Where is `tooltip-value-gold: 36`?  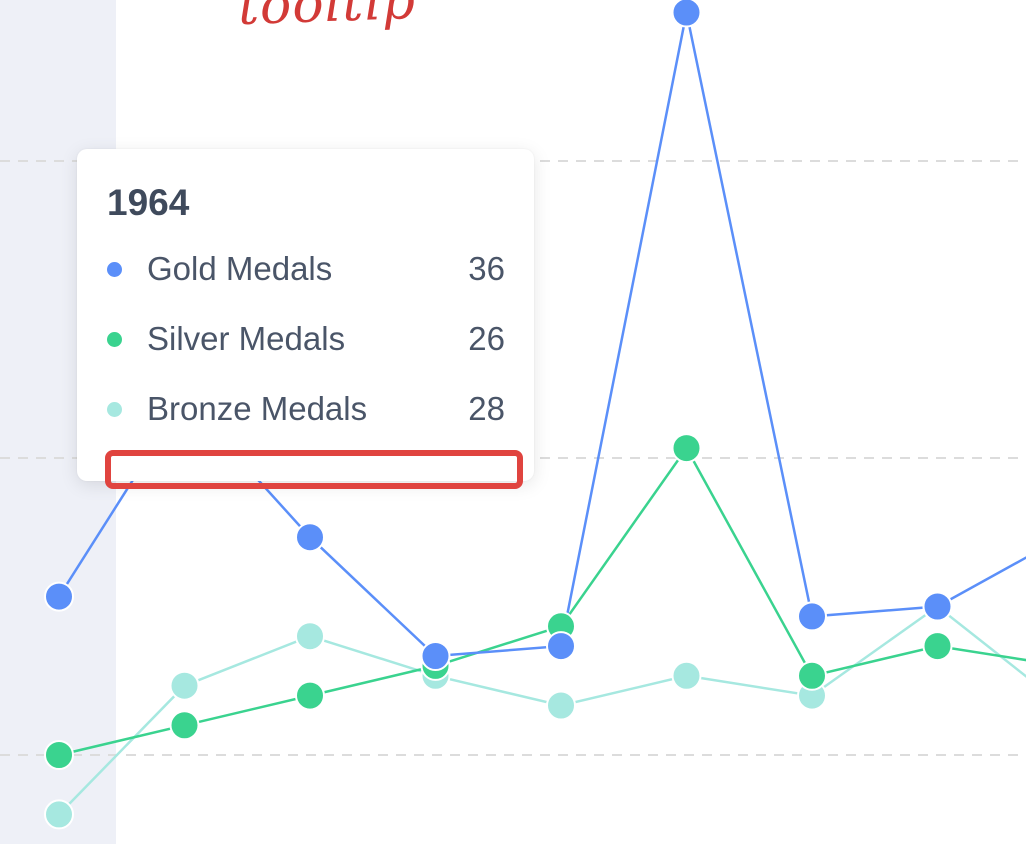
tooltip-value-gold: 36 is located at coordinates (486, 268).